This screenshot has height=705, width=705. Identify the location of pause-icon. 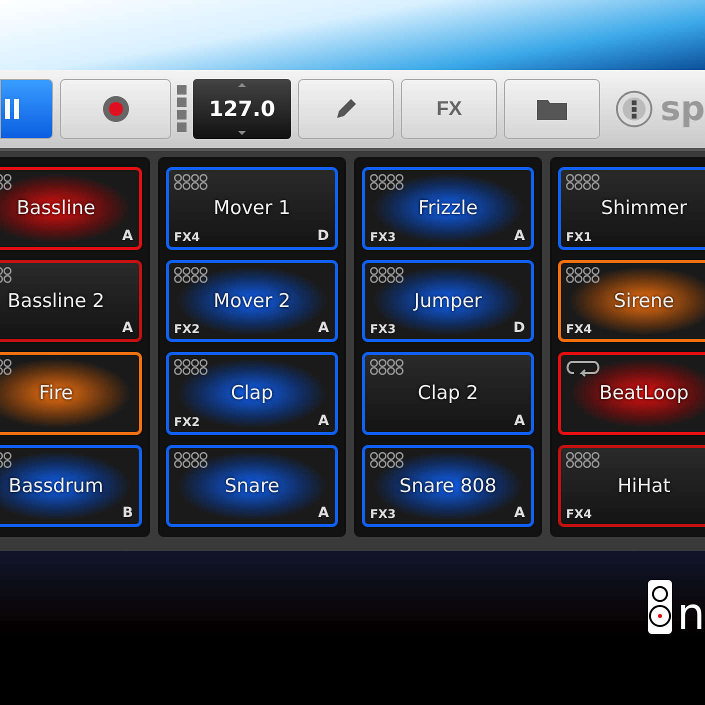
(13, 109).